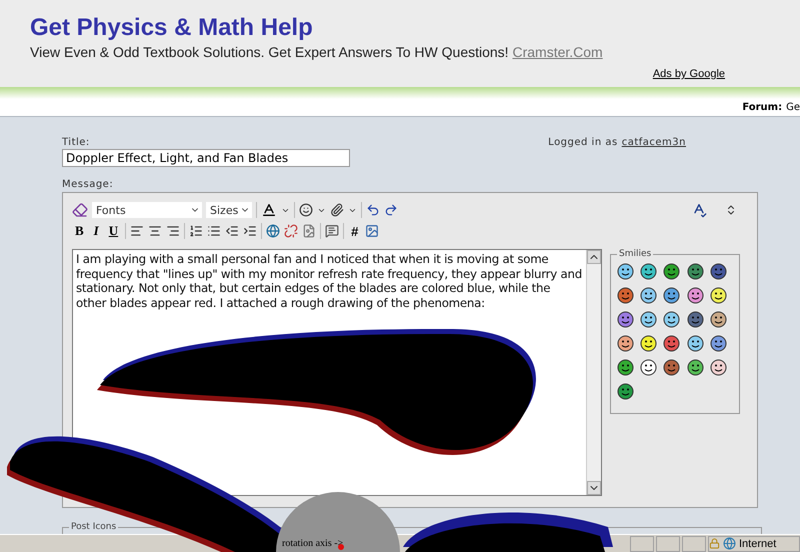 The width and height of the screenshot is (800, 552). I want to click on ad-headline: Get Physics & Math Help, so click(415, 28).